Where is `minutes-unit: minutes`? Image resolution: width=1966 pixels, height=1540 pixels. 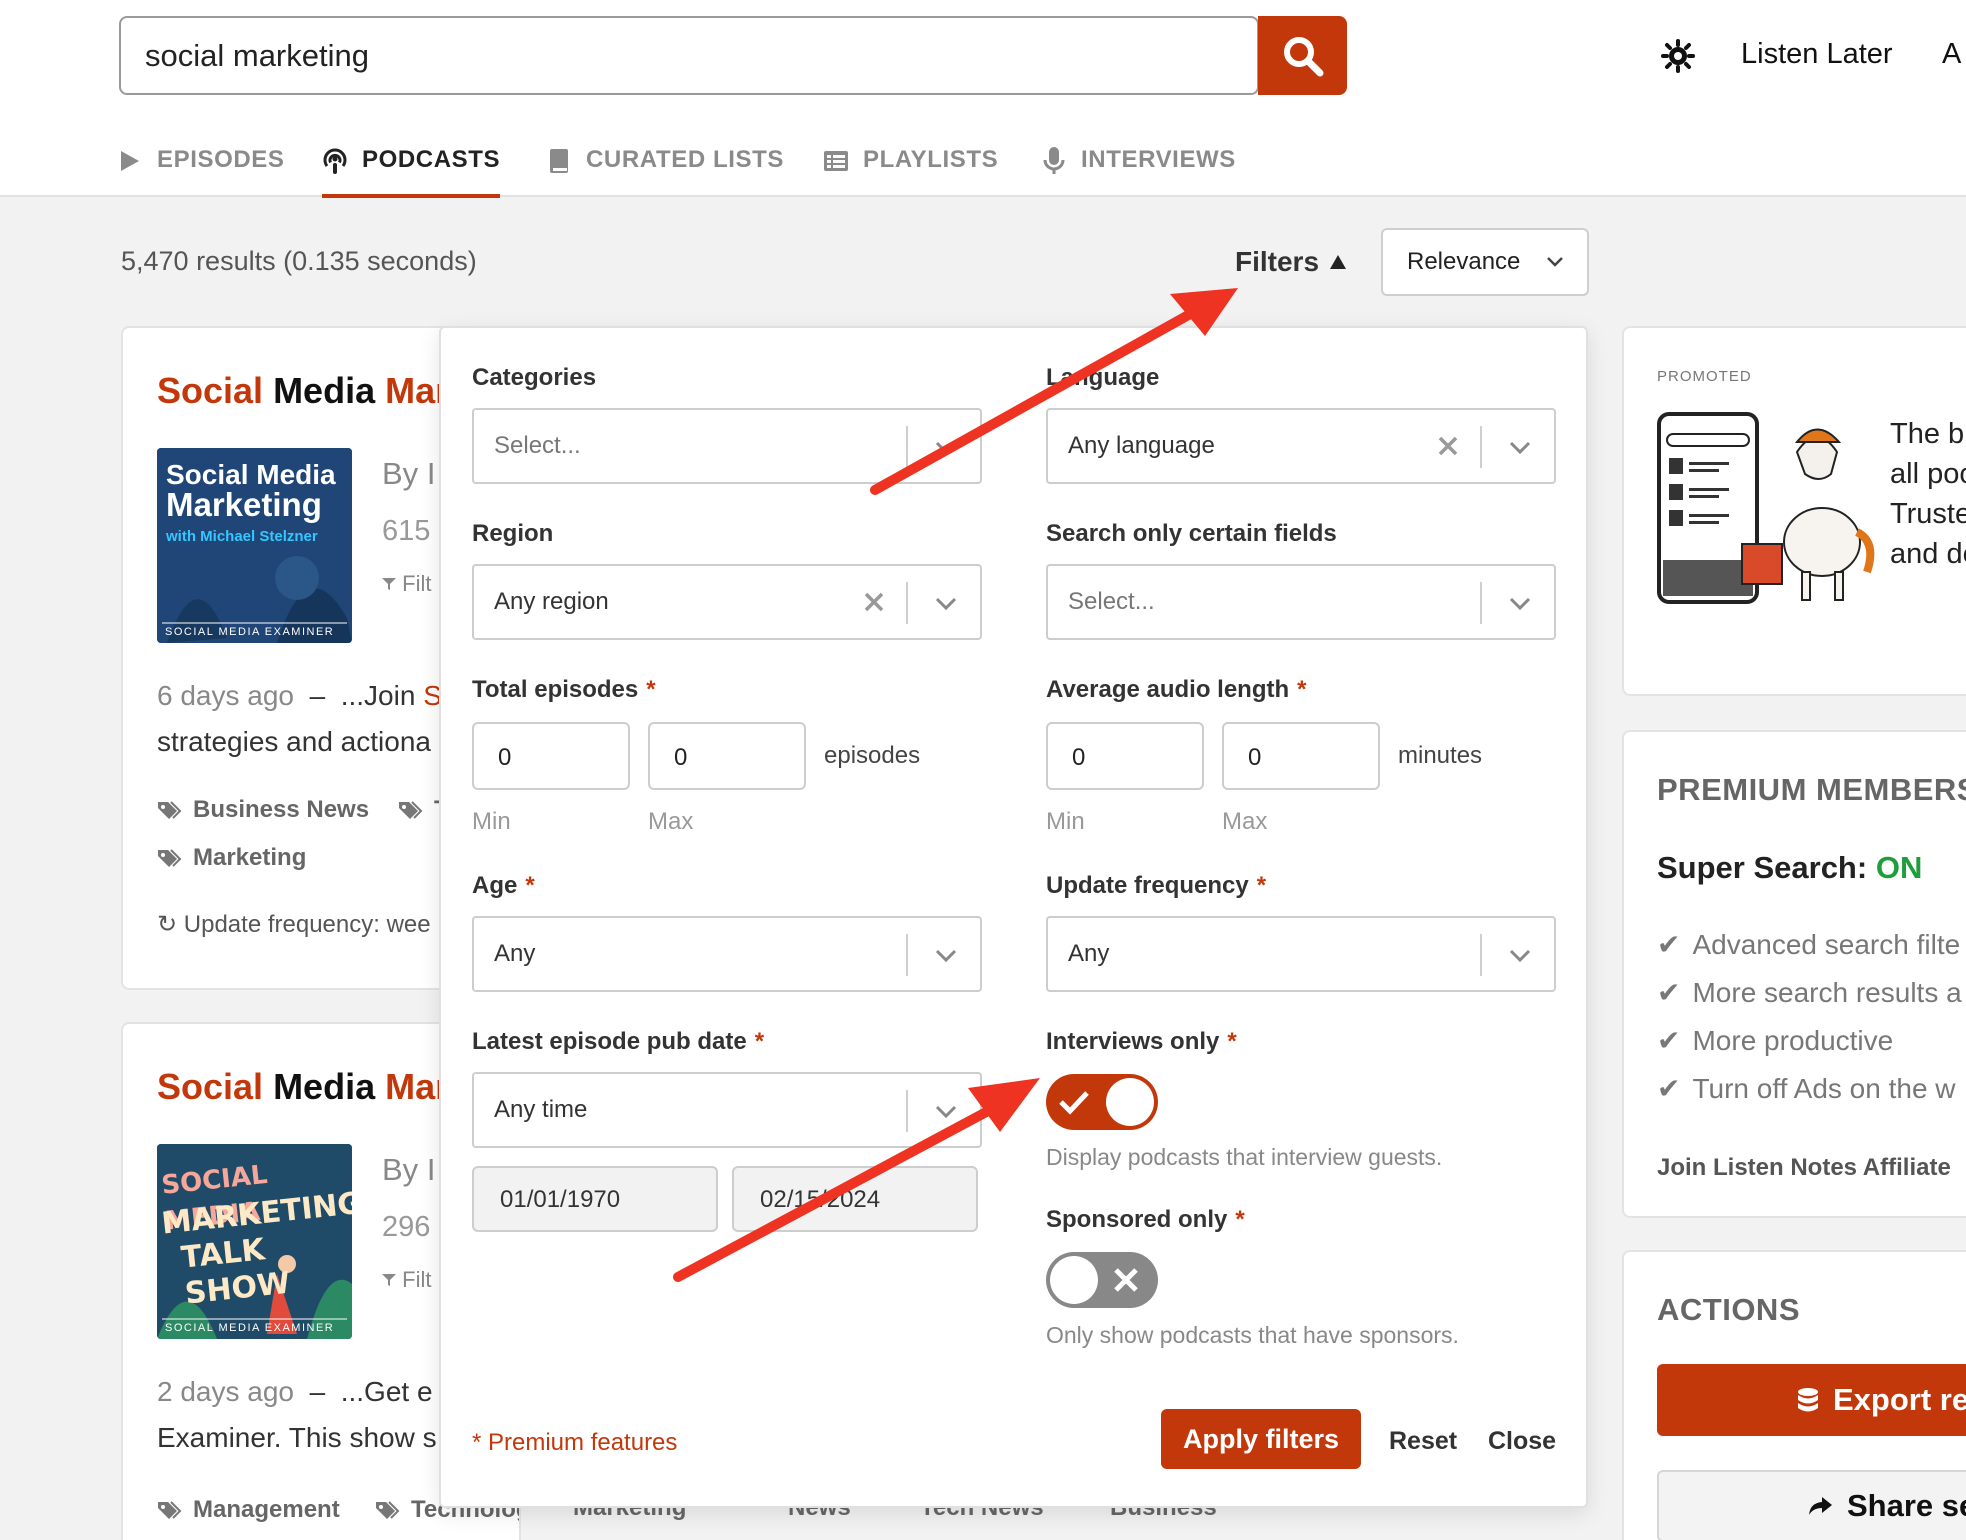
minutes-unit: minutes is located at coordinates (1440, 755).